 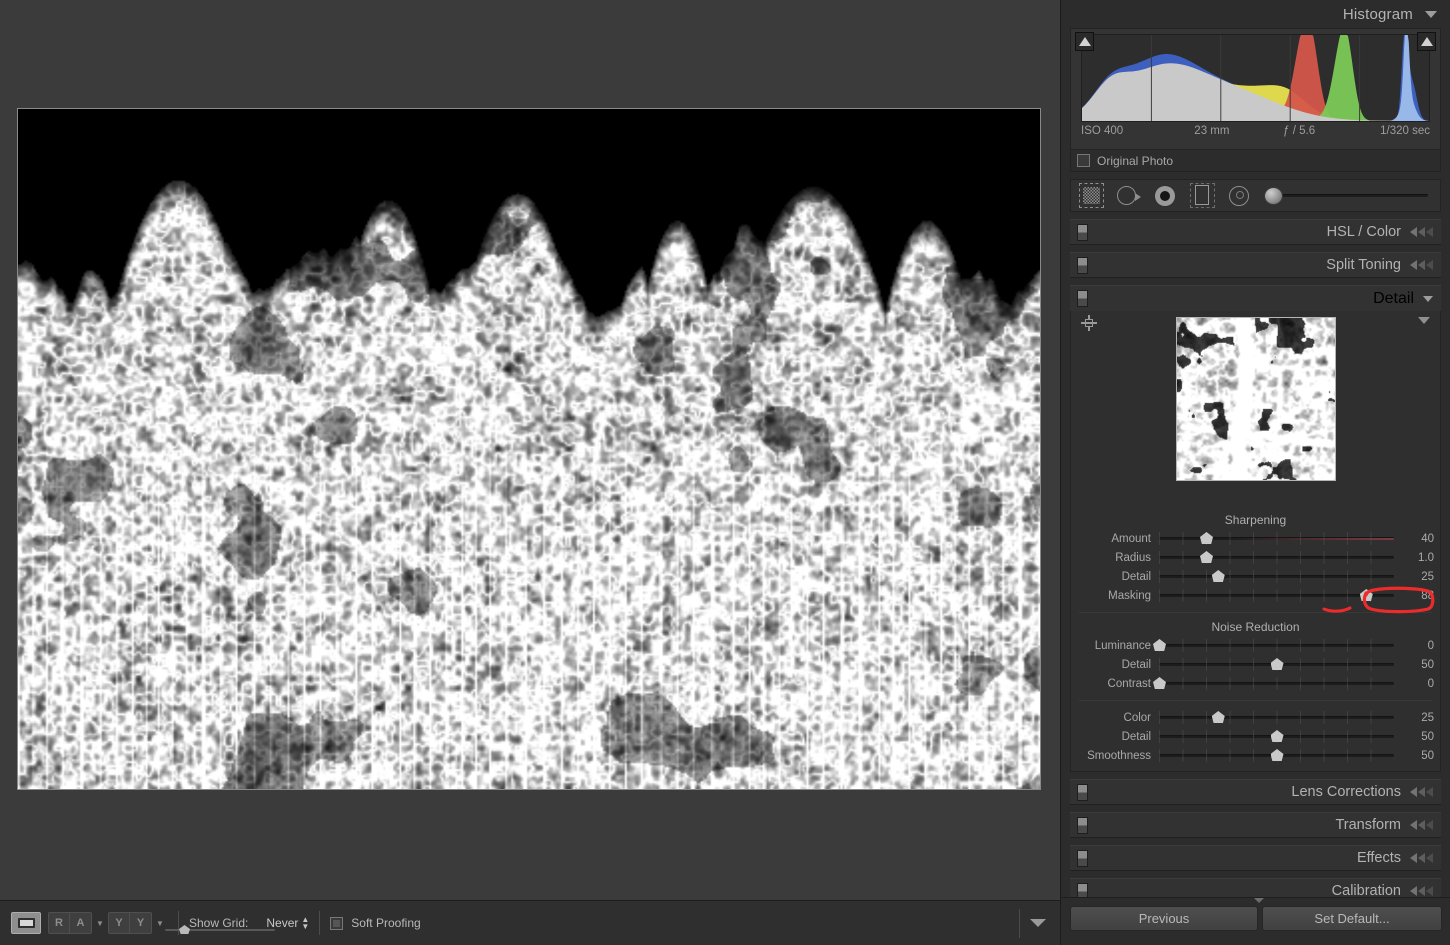 I want to click on exif-iso: ISO 400, so click(x=1102, y=131).